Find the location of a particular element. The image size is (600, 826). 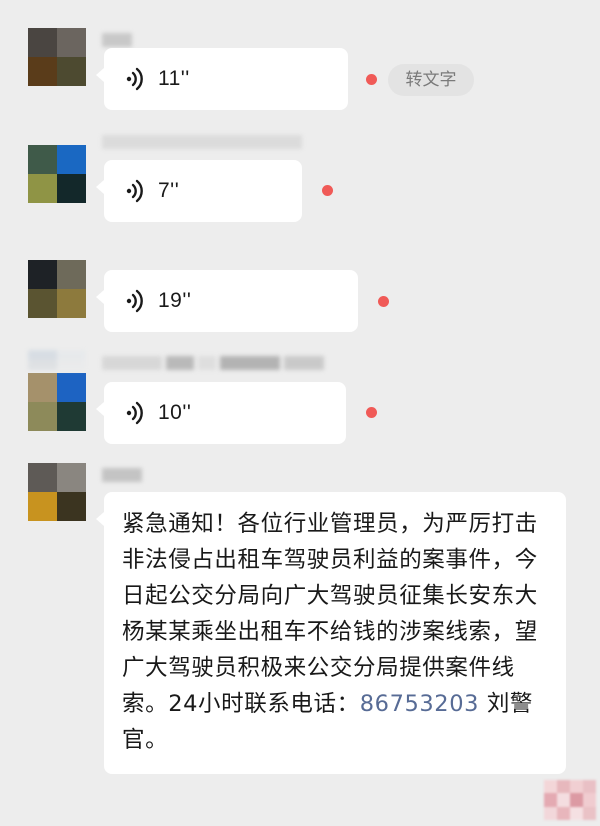

voice-bubble: 19'' is located at coordinates (227, 301).